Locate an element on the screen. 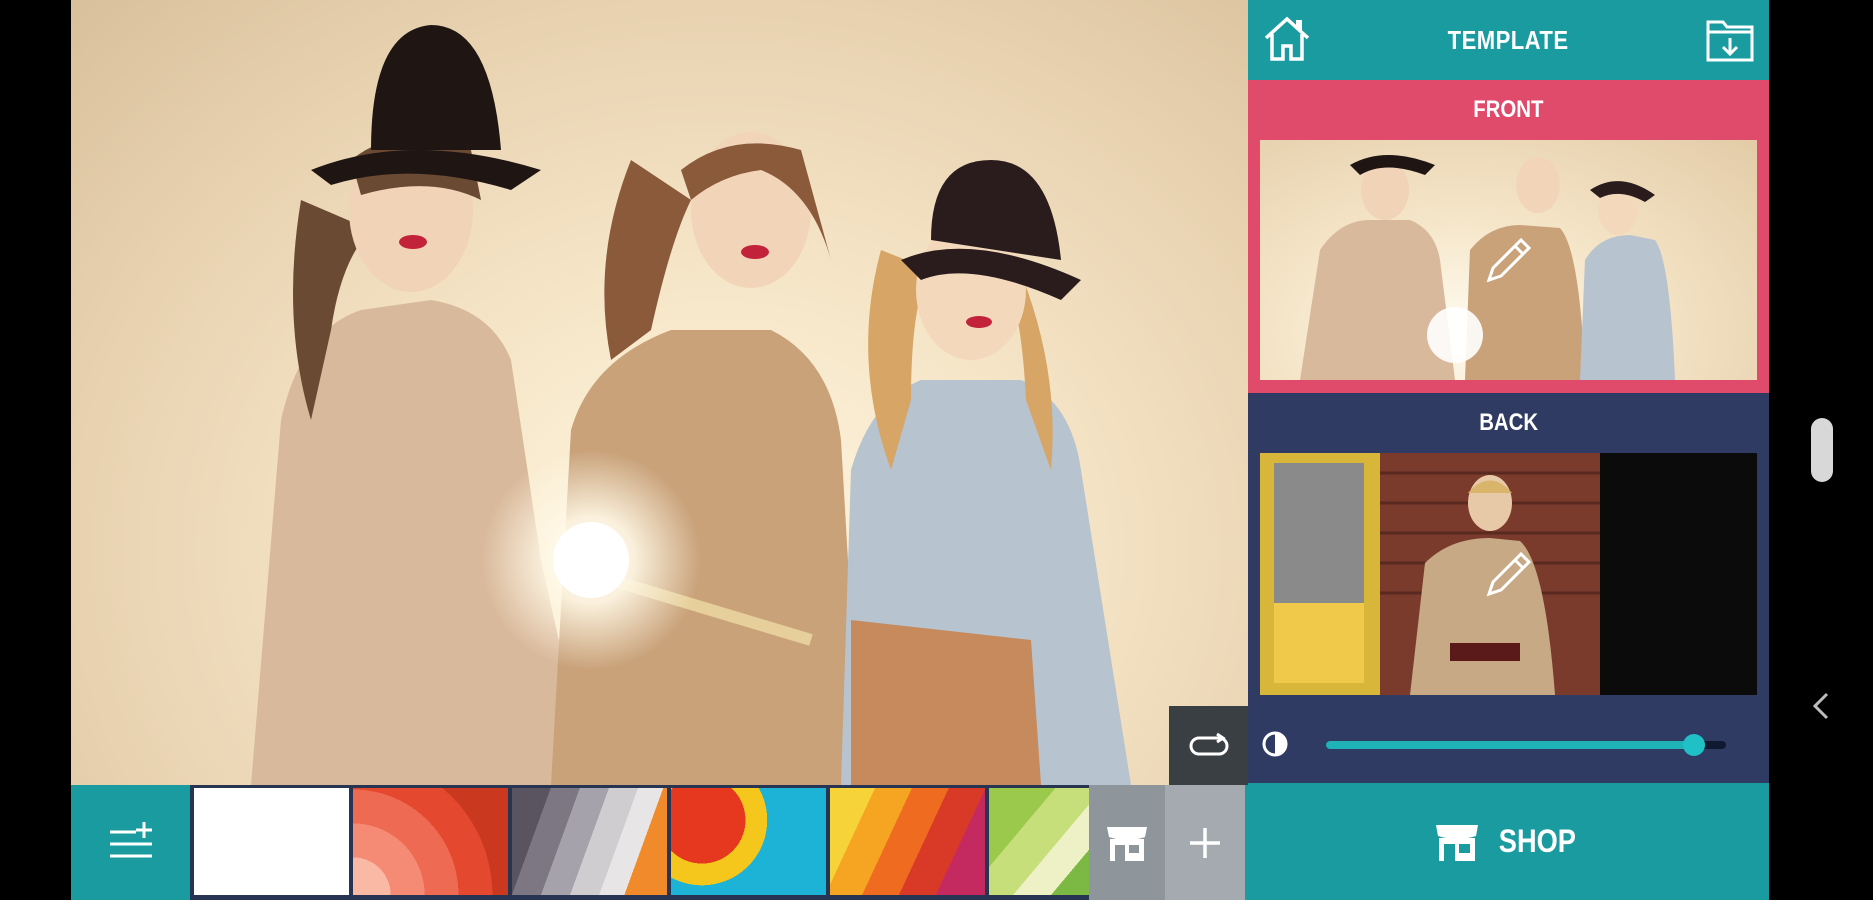  opacity-slider-fill is located at coordinates (1510, 745).